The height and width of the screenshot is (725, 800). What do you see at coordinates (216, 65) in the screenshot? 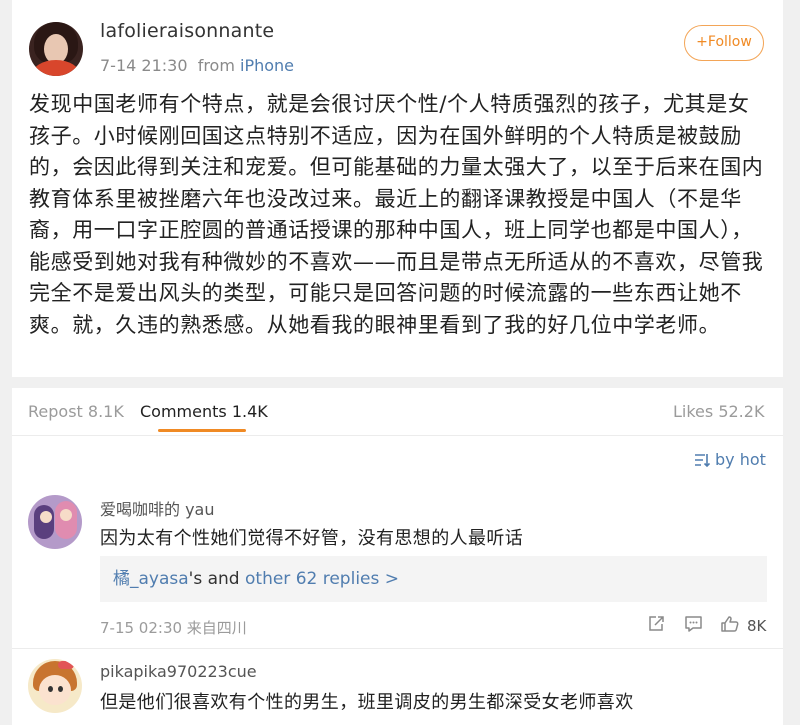
I see `post-from-label: from` at bounding box center [216, 65].